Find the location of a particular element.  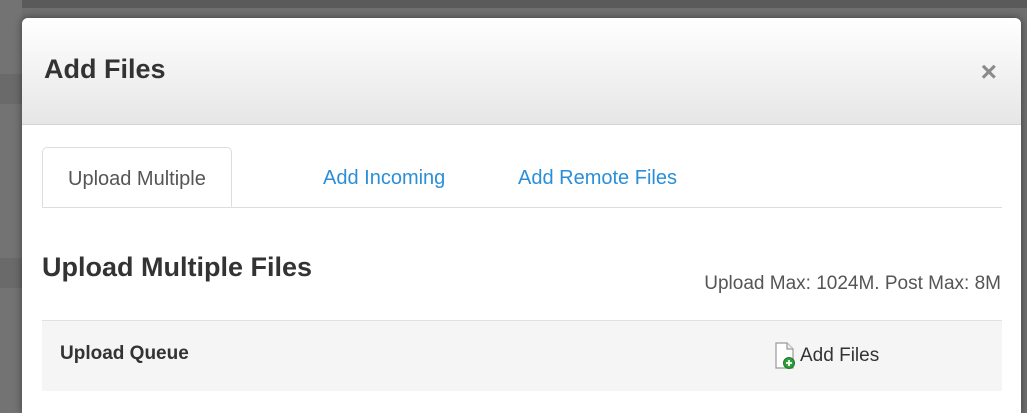

dialog-title: Add Files is located at coordinates (105, 69).